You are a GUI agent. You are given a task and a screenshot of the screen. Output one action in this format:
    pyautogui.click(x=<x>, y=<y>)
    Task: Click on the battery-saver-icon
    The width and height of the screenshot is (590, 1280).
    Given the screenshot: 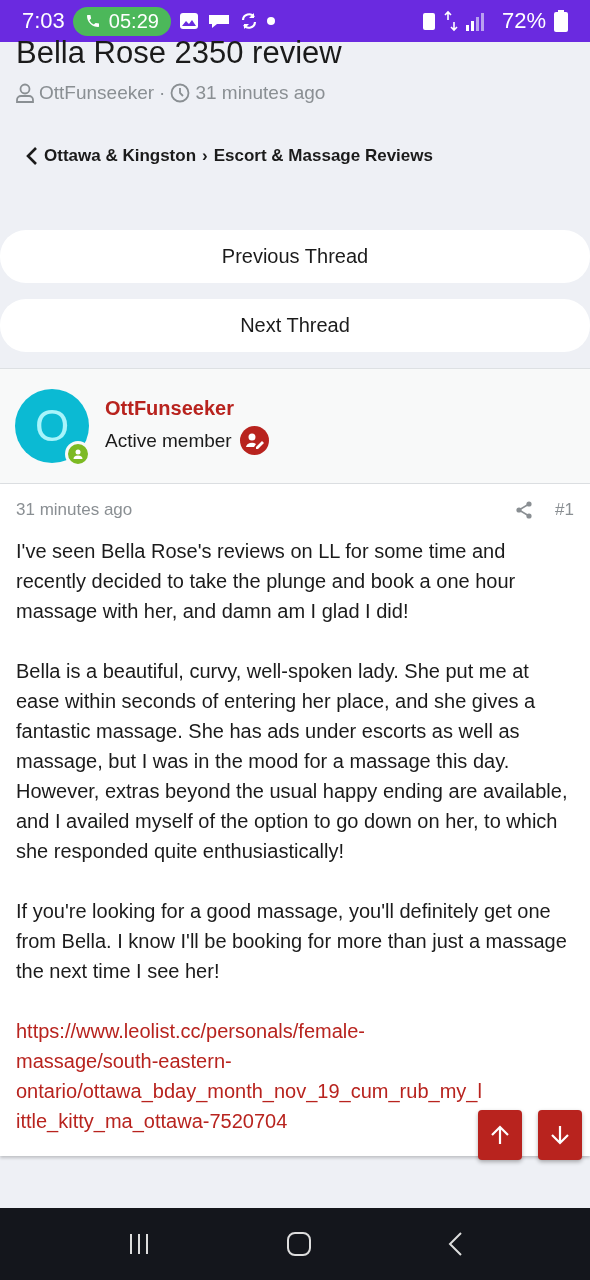 What is the action you would take?
    pyautogui.click(x=428, y=21)
    